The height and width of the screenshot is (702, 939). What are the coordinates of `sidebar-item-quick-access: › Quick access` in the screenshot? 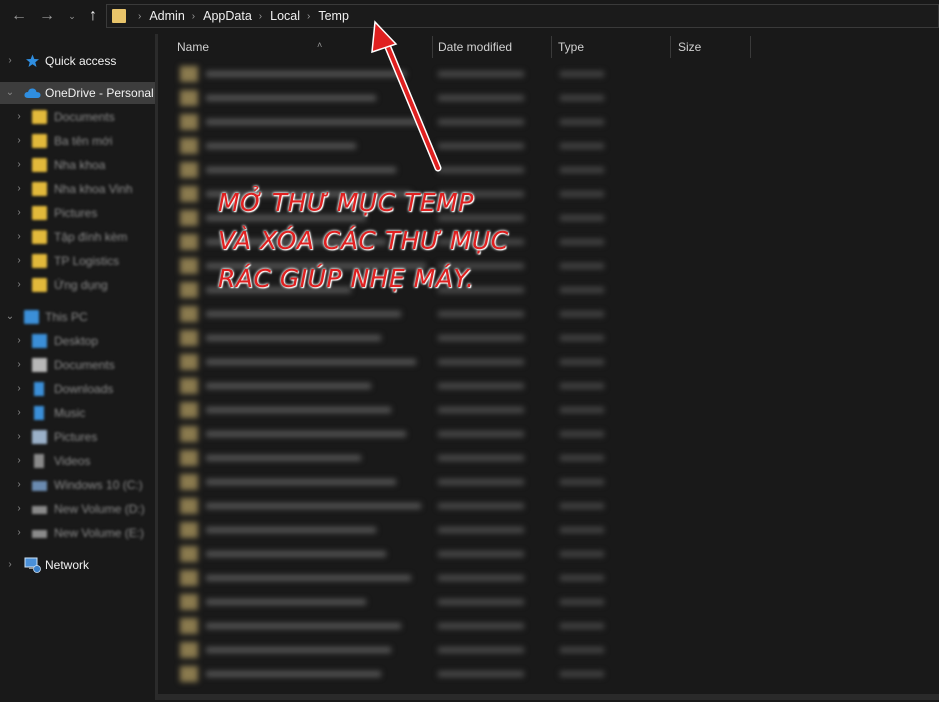 It's located at (77, 61).